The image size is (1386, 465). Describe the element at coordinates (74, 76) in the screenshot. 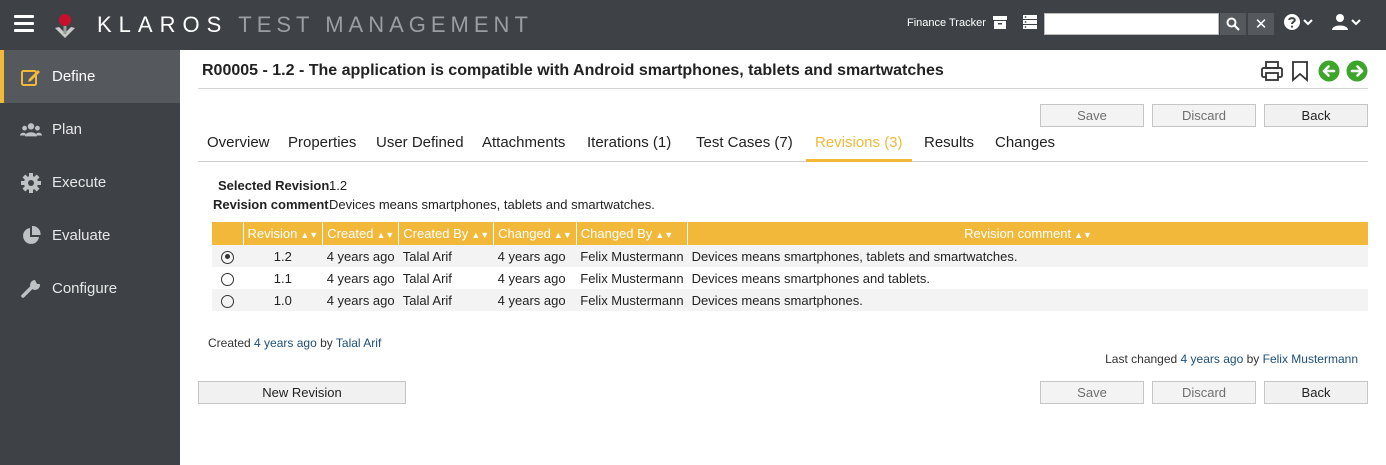

I see `sidebar-item-label: Define` at that location.